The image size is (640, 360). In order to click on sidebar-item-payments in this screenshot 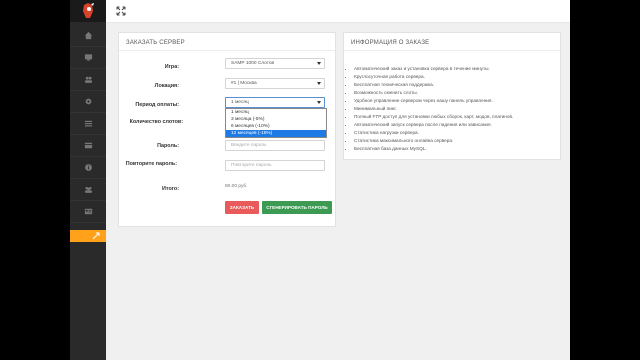, I will do `click(88, 146)`.